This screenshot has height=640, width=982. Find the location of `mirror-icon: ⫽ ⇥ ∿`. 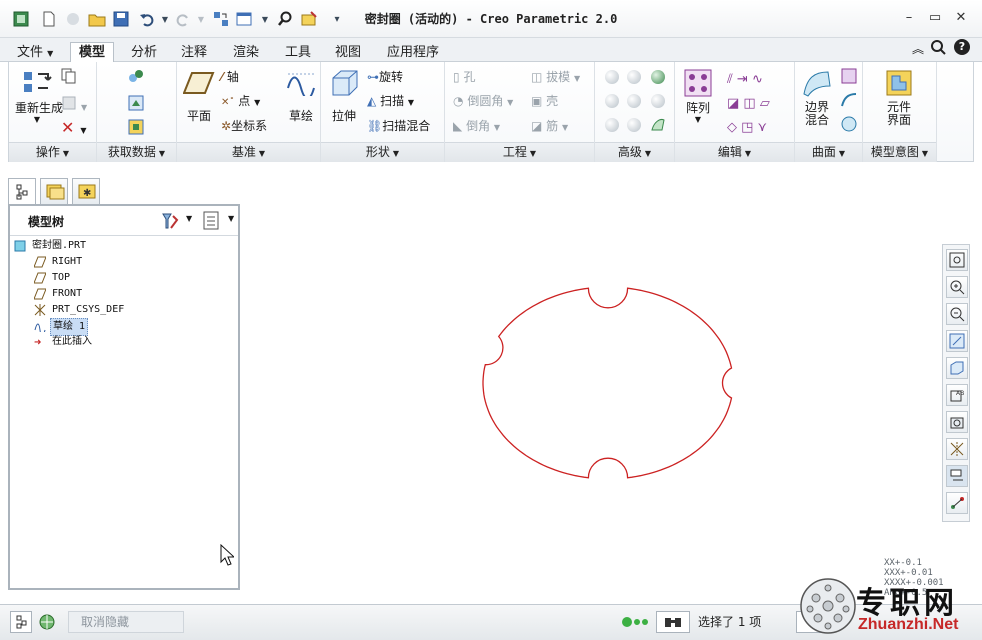

mirror-icon: ⫽ ⇥ ∿ is located at coordinates (748, 80).